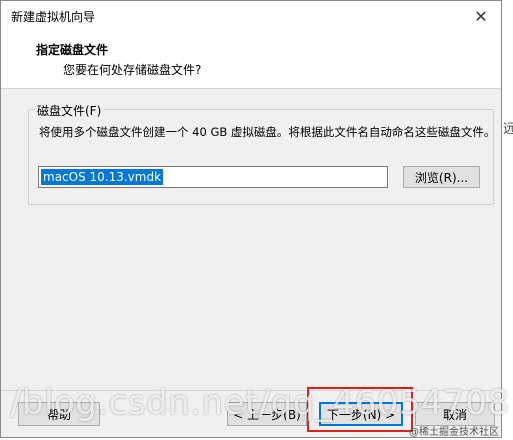 Image resolution: width=513 pixels, height=440 pixels. What do you see at coordinates (251, 60) in the screenshot?
I see `wizard-header: 指定磁盘文件 您要在何处存储磁盘文件?` at bounding box center [251, 60].